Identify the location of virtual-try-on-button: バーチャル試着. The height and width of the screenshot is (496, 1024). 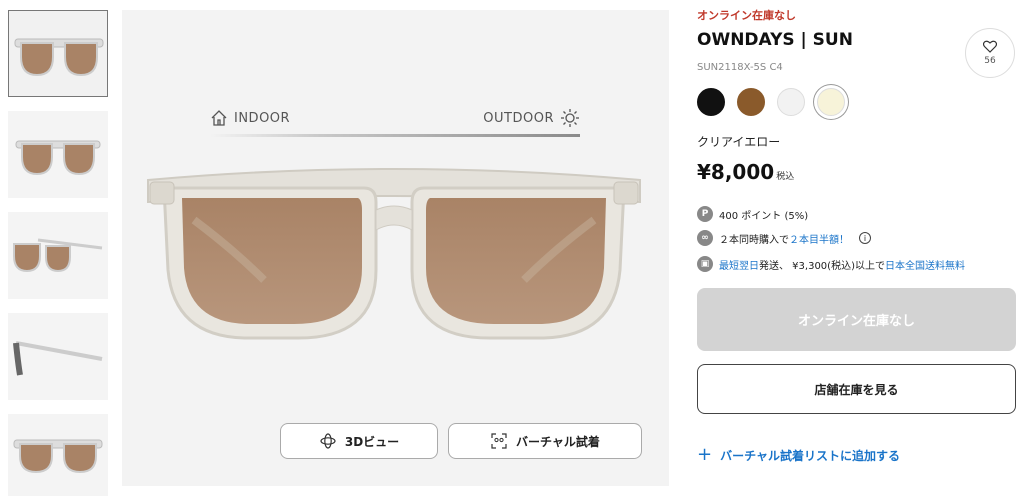
(545, 441).